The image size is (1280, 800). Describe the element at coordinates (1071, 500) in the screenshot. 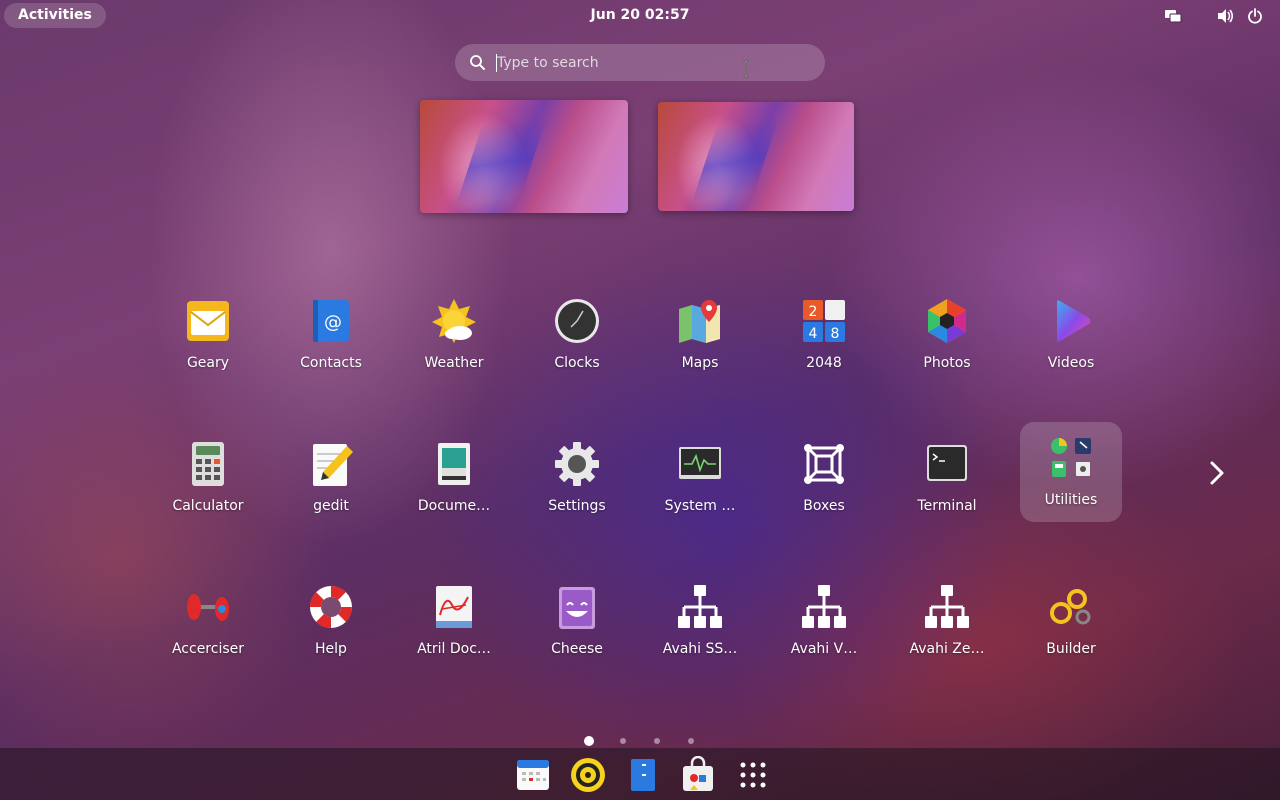

I see `app-label: Utilities` at that location.